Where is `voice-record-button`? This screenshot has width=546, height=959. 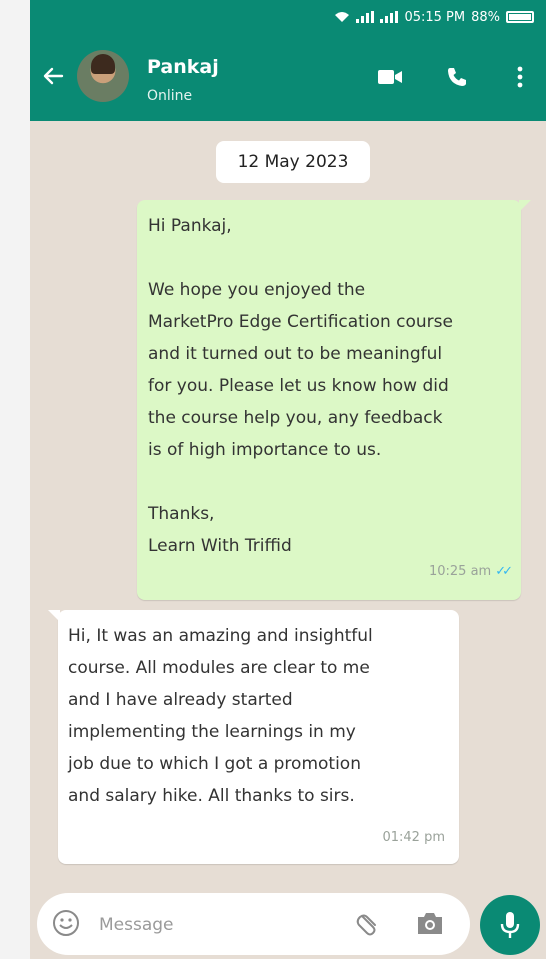 voice-record-button is located at coordinates (510, 925).